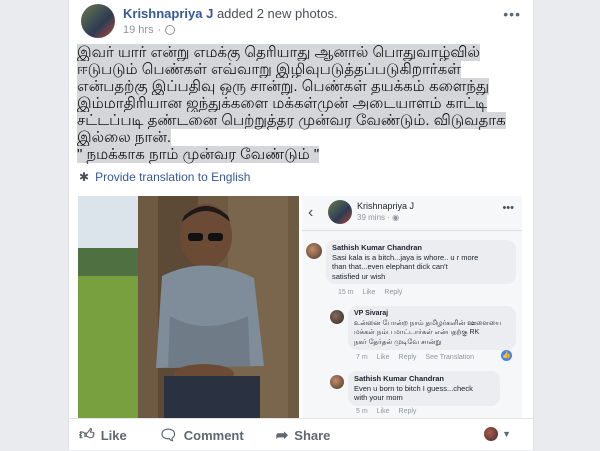 The image size is (600, 451). I want to click on post-header: Krishnapriya J added 2 new photos., so click(230, 13).